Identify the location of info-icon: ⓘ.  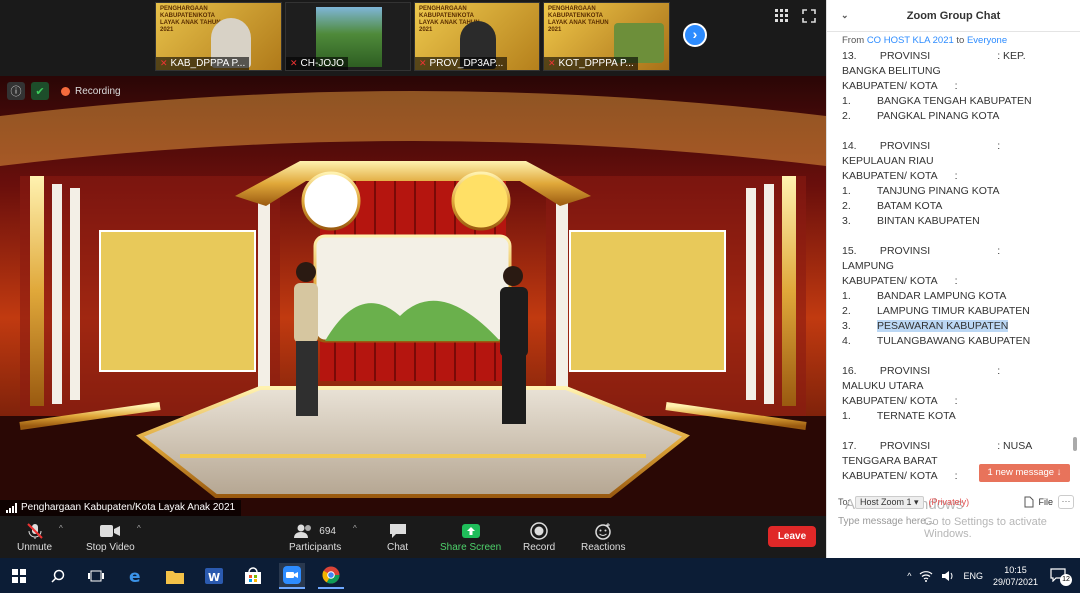
(16, 91).